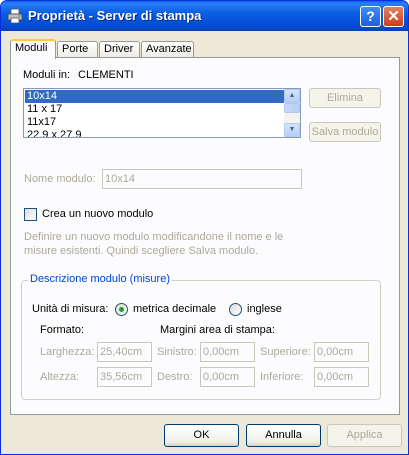  Describe the element at coordinates (30, 214) in the screenshot. I see `create-new-form-checkbox` at that location.